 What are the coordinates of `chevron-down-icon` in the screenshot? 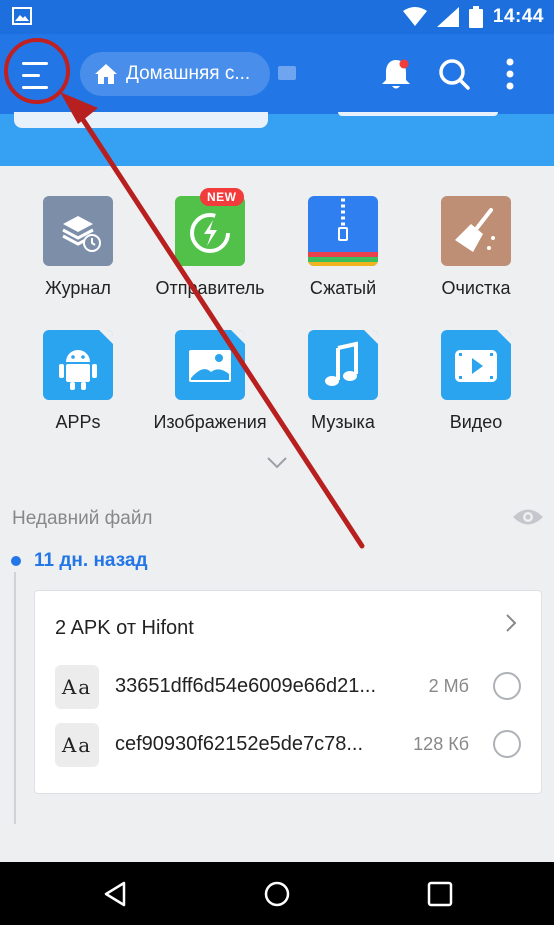 It's located at (277, 463).